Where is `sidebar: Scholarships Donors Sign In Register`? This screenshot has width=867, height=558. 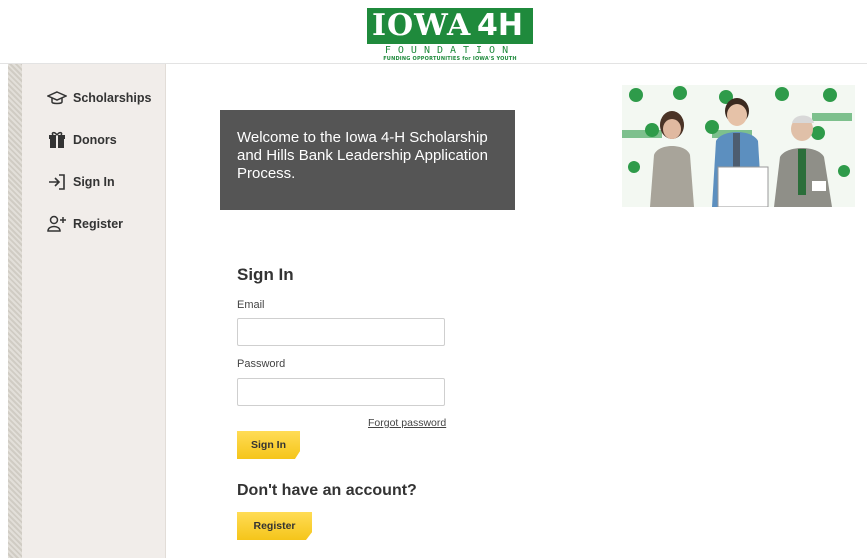 sidebar: Scholarships Donors Sign In Register is located at coordinates (94, 311).